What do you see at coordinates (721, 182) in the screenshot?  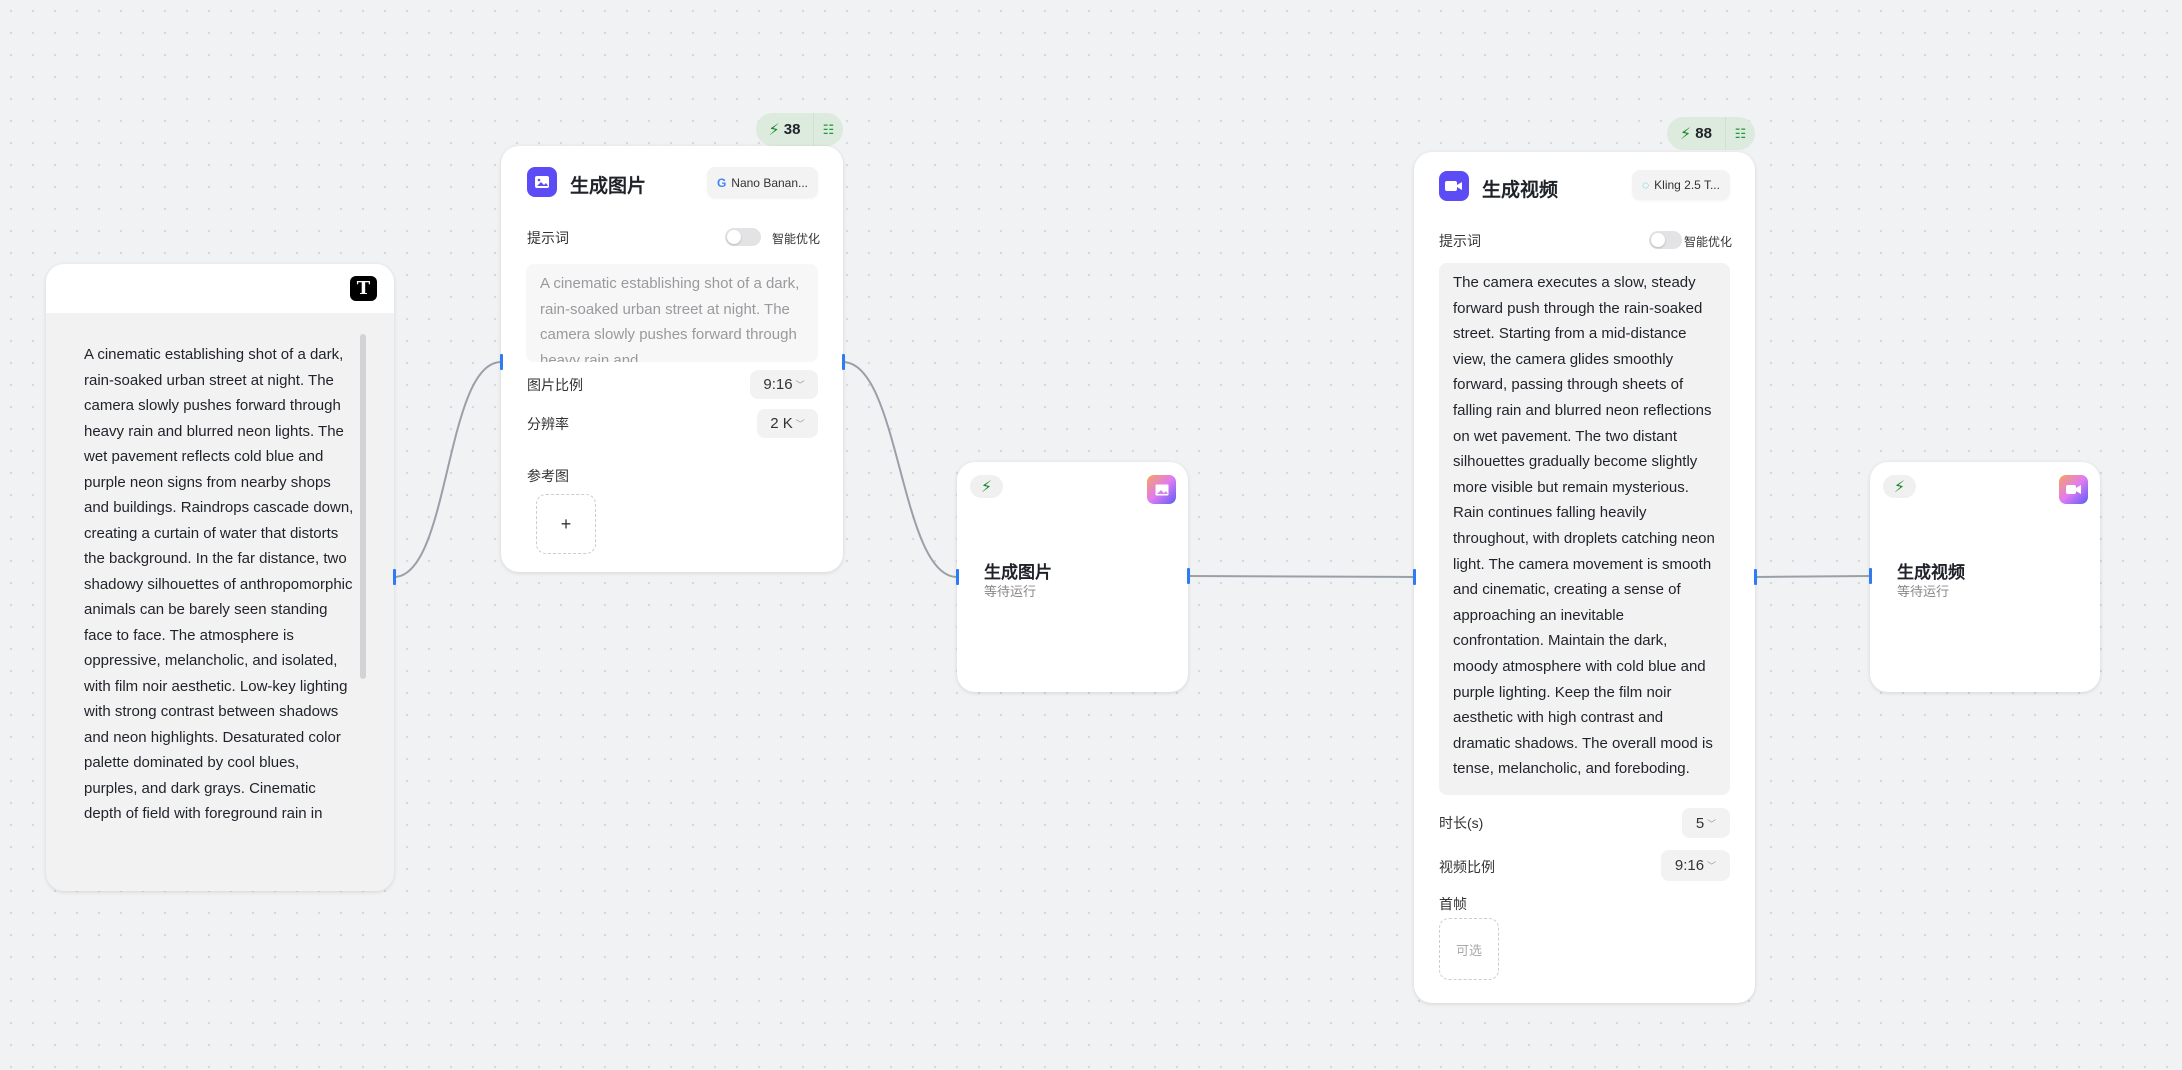 I see `google-icon: G` at bounding box center [721, 182].